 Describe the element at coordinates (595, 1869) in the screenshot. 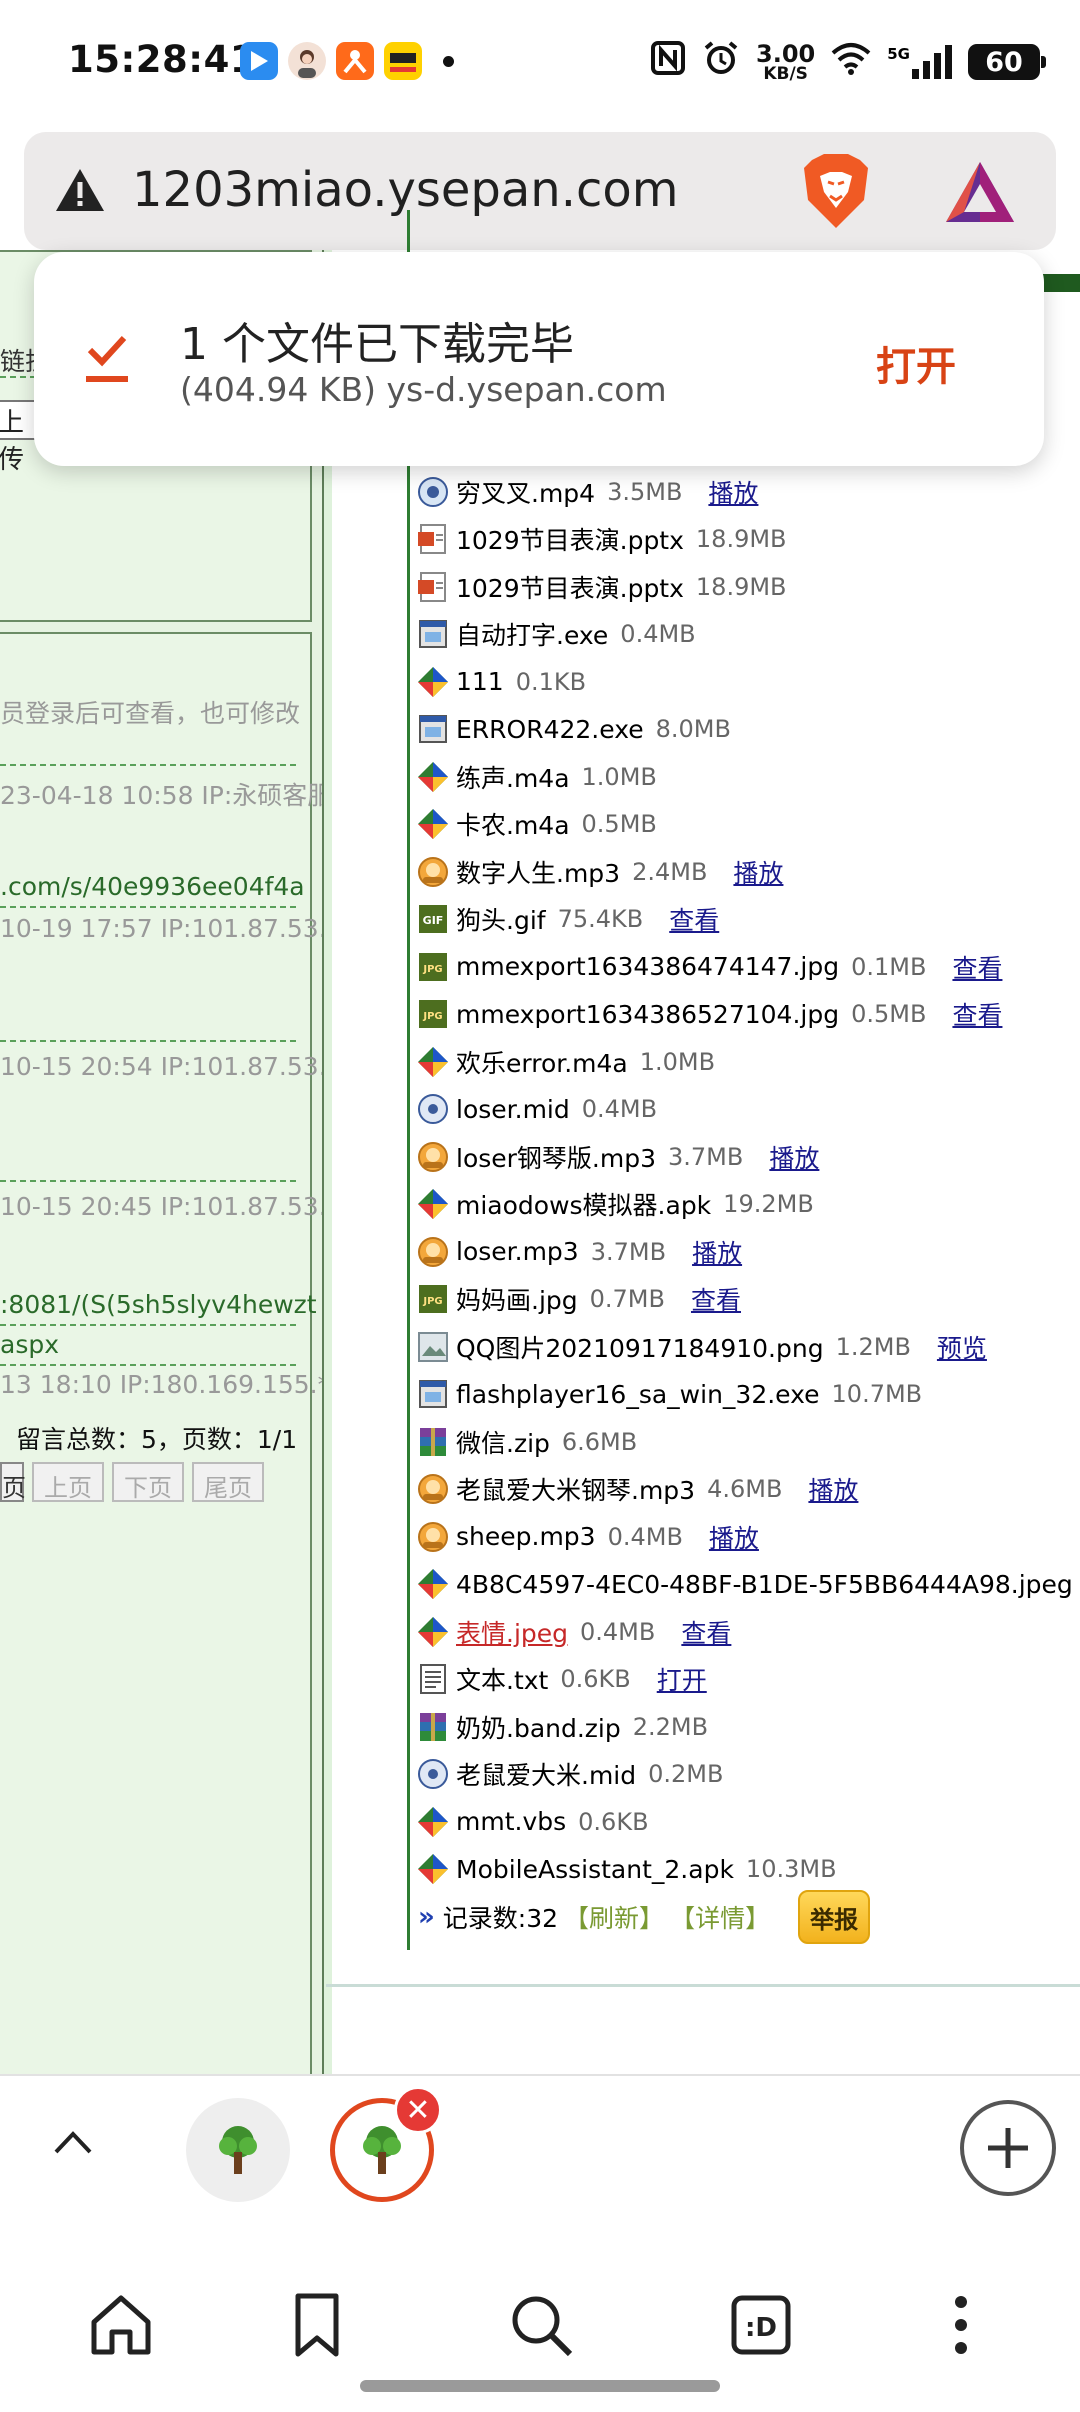

I see `file-name-link: MobileAssistant_2.apk` at that location.